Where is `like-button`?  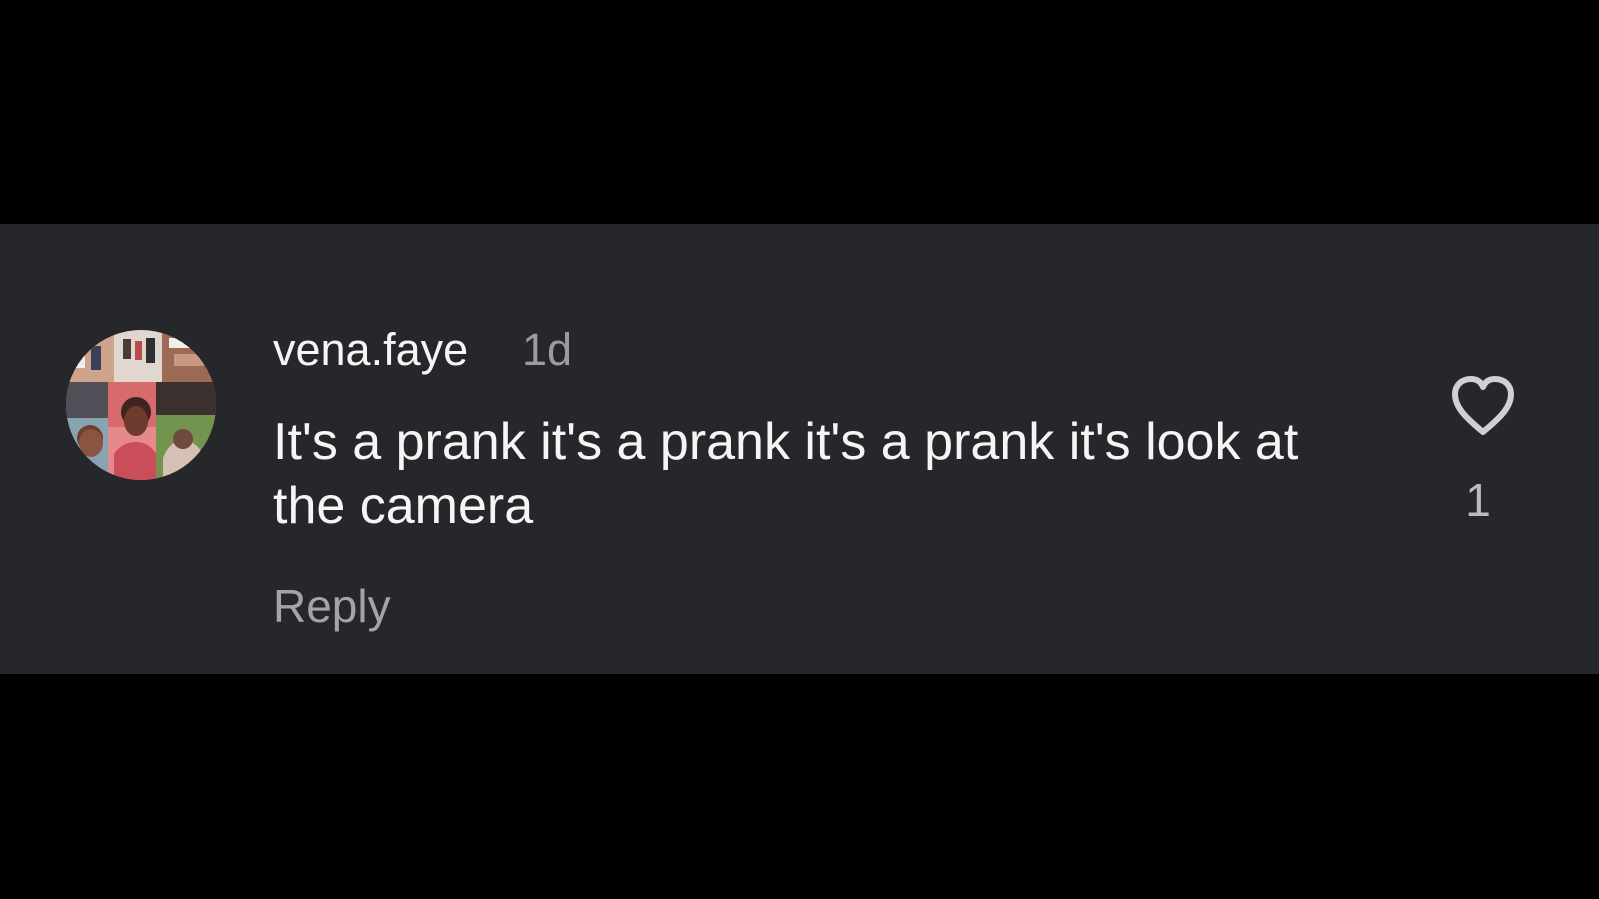
like-button is located at coordinates (1483, 406).